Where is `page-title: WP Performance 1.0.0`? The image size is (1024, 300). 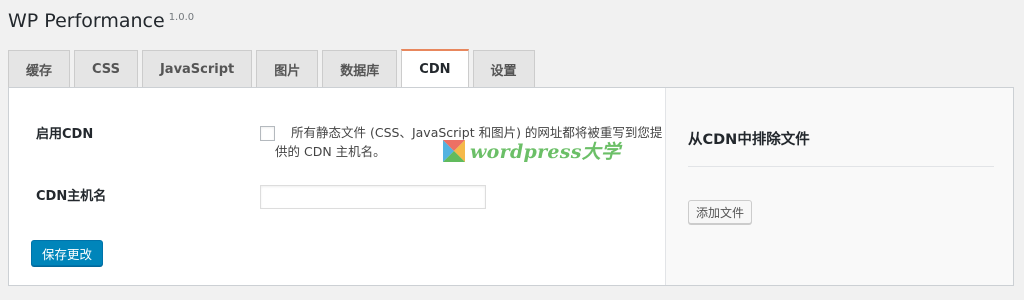 page-title: WP Performance 1.0.0 is located at coordinates (101, 21).